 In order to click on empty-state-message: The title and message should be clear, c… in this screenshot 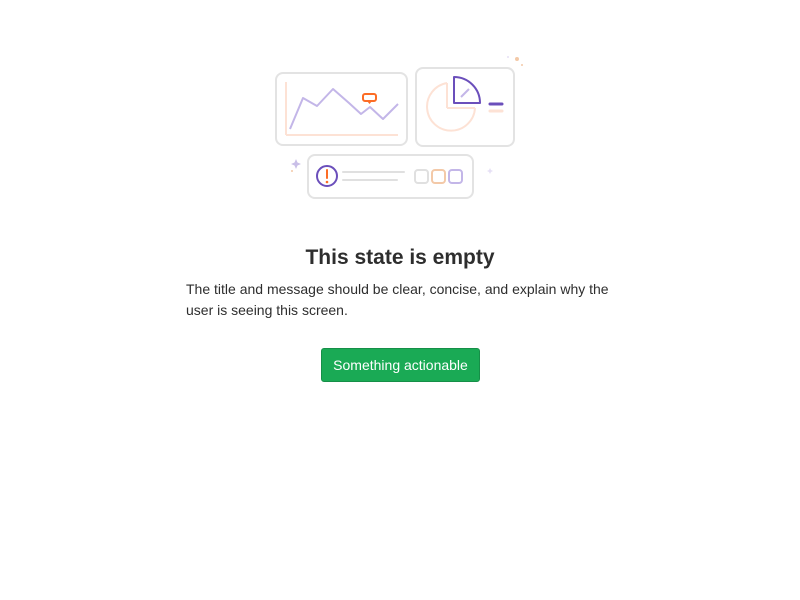, I will do `click(397, 299)`.